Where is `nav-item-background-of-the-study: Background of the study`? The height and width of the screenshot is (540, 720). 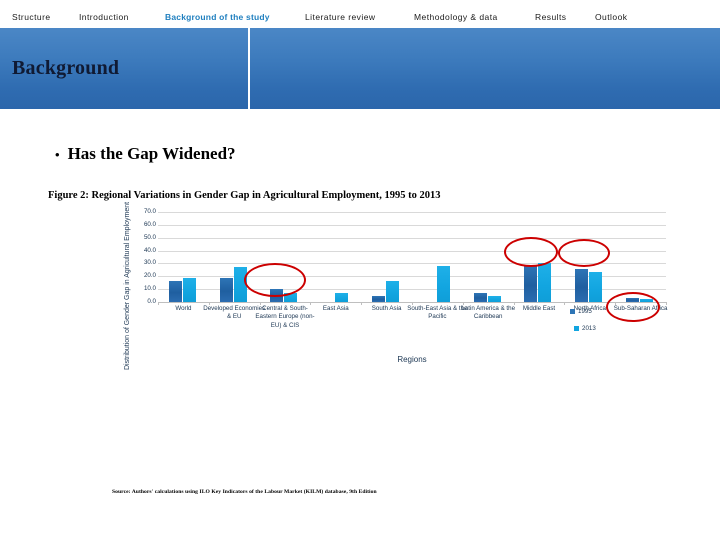 nav-item-background-of-the-study: Background of the study is located at coordinates (217, 17).